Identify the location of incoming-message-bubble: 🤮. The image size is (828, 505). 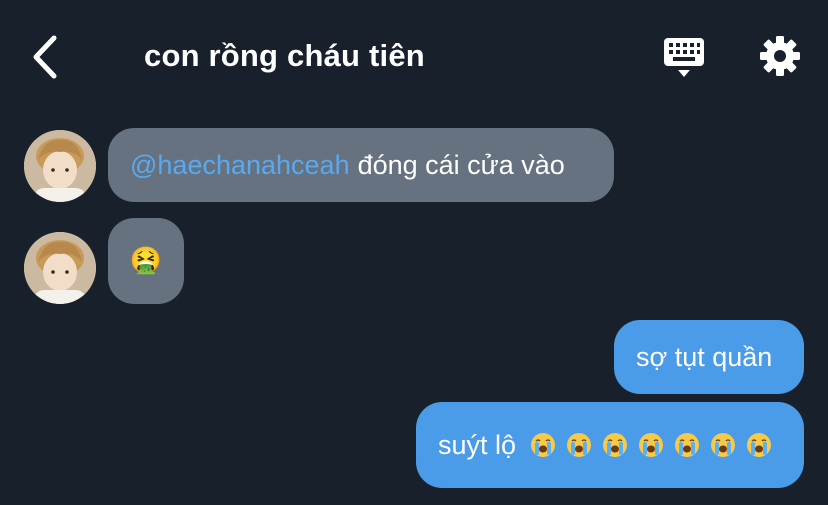
(146, 261).